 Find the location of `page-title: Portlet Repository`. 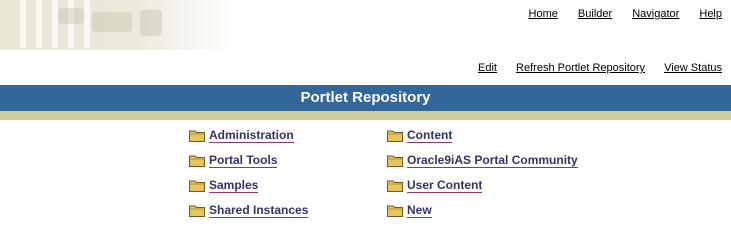

page-title: Portlet Repository is located at coordinates (365, 98).